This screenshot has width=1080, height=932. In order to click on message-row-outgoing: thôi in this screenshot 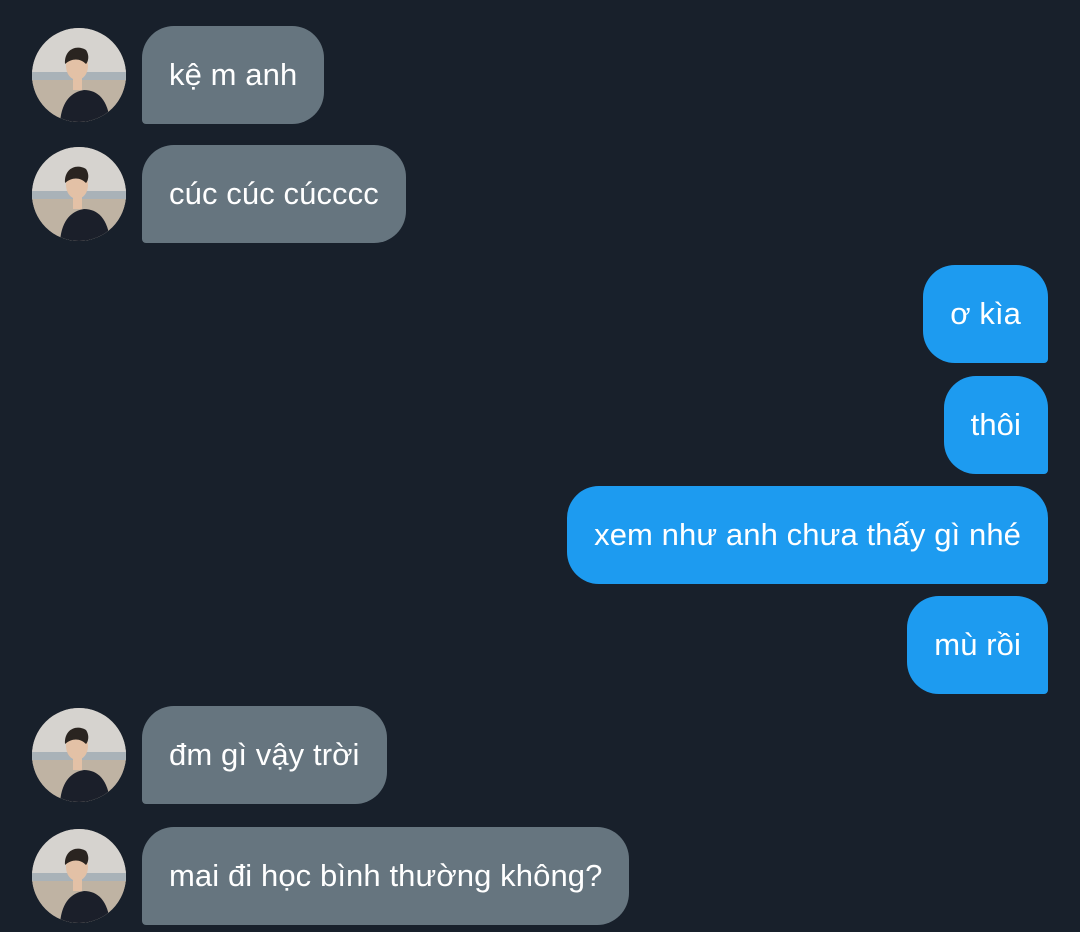, I will do `click(540, 426)`.